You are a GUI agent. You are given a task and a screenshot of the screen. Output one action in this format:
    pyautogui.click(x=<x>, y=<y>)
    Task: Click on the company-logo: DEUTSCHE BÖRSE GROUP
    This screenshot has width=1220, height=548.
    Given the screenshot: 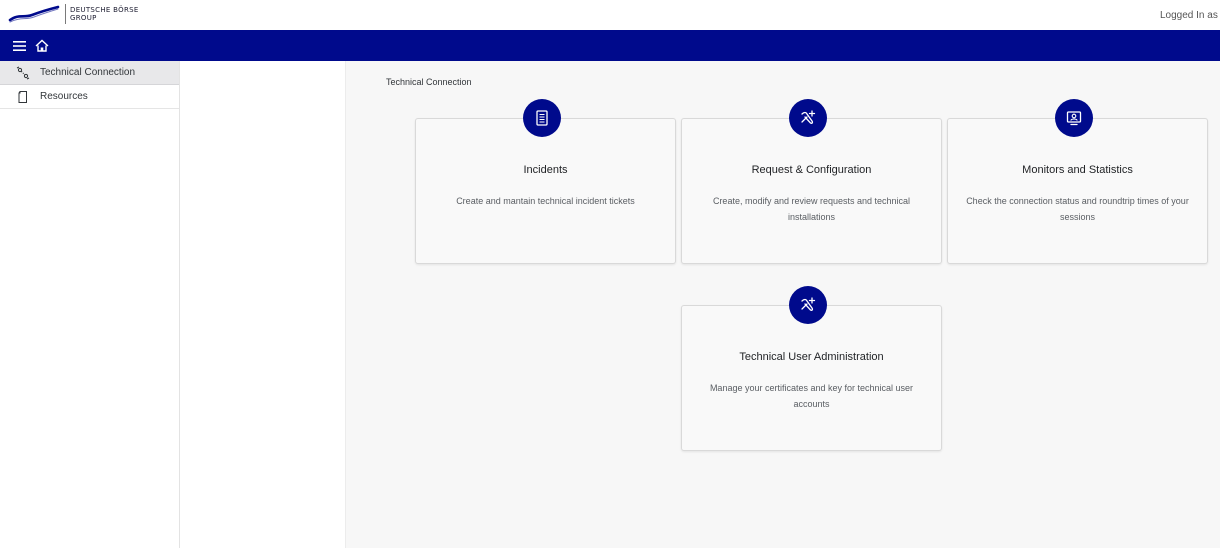 What is the action you would take?
    pyautogui.click(x=73, y=14)
    